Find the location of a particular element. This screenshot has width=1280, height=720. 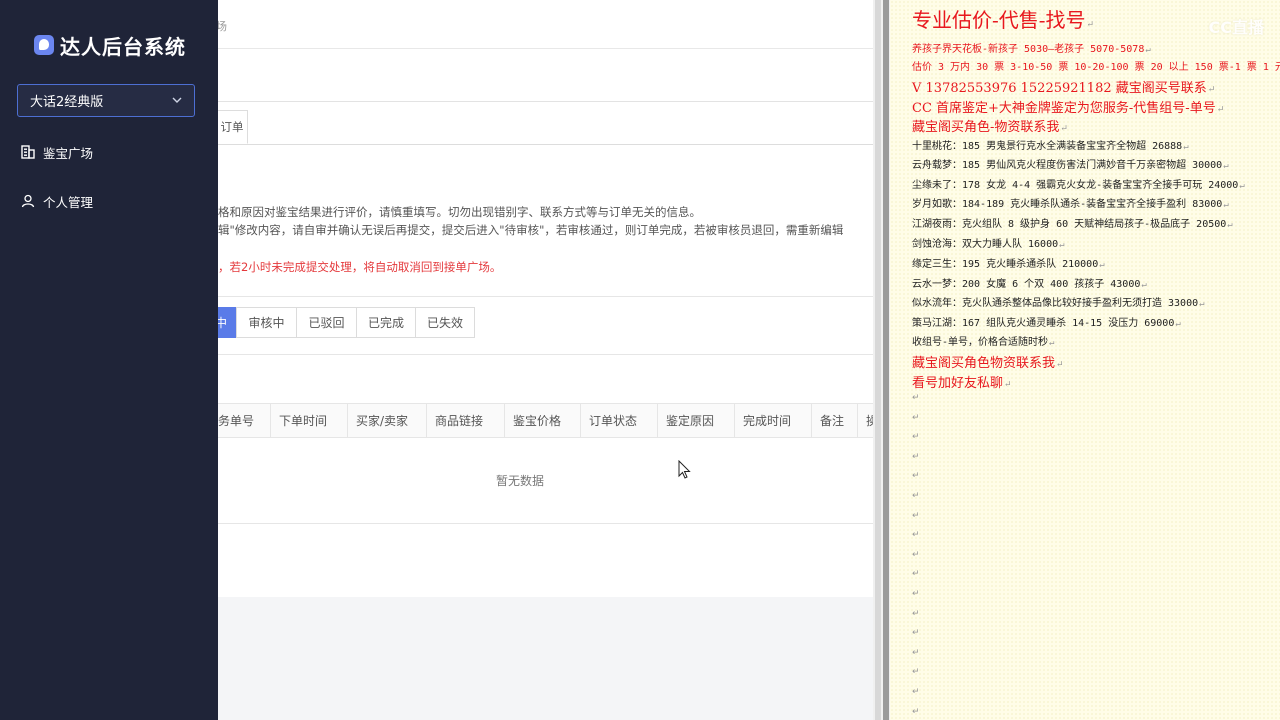

filter-completed: 已完成 is located at coordinates (386, 322).